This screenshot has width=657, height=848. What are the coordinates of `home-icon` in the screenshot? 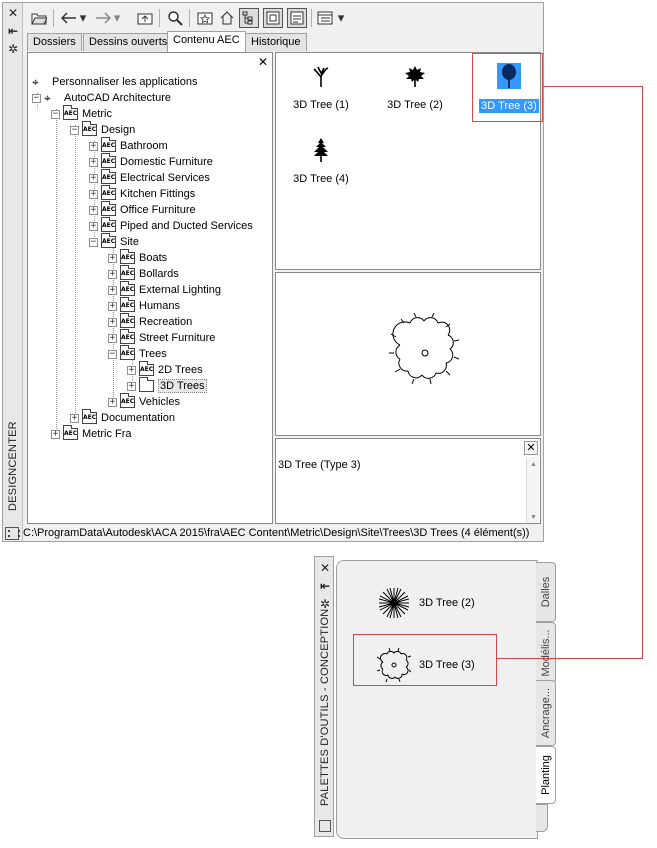 It's located at (227, 18).